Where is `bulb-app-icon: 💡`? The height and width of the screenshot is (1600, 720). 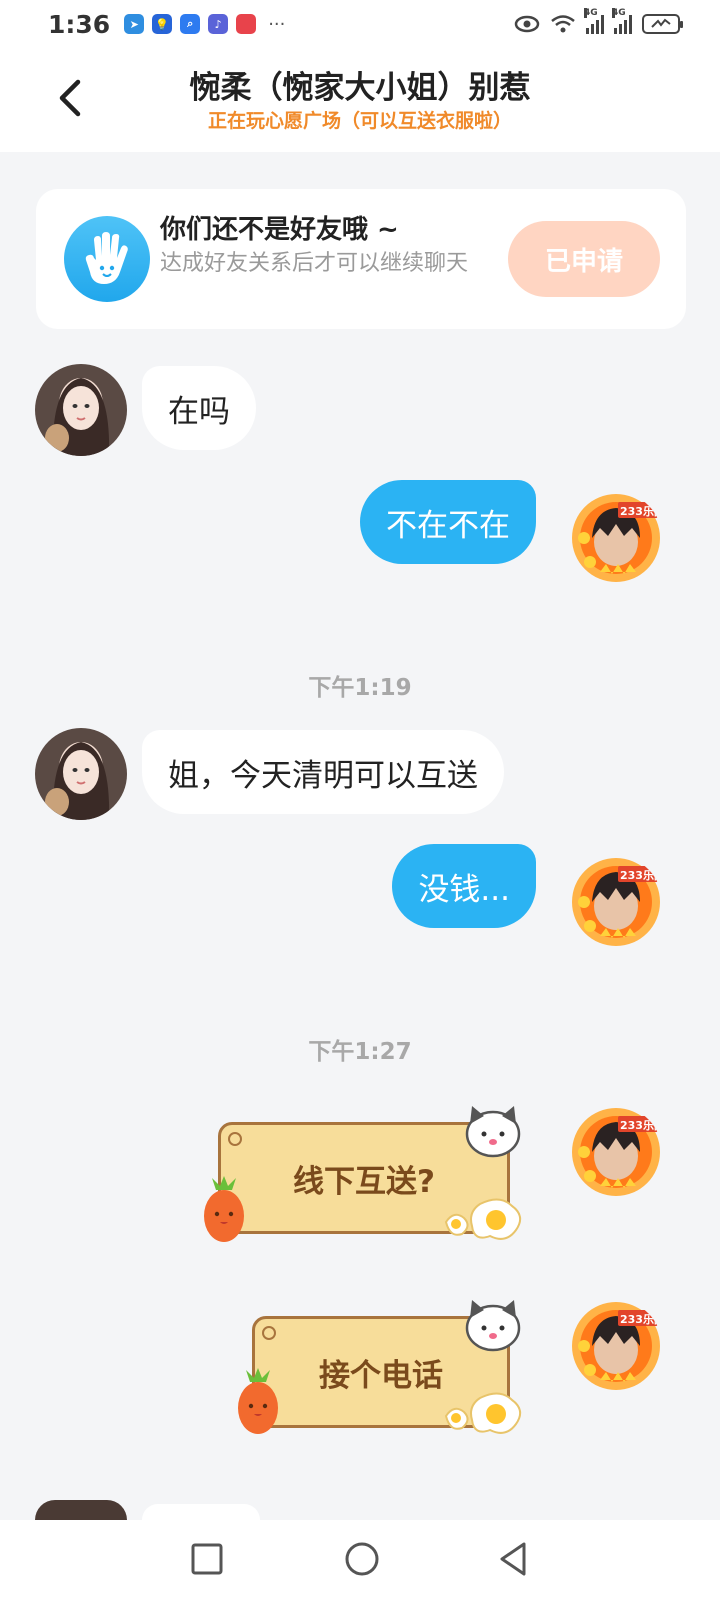 bulb-app-icon: 💡 is located at coordinates (162, 24).